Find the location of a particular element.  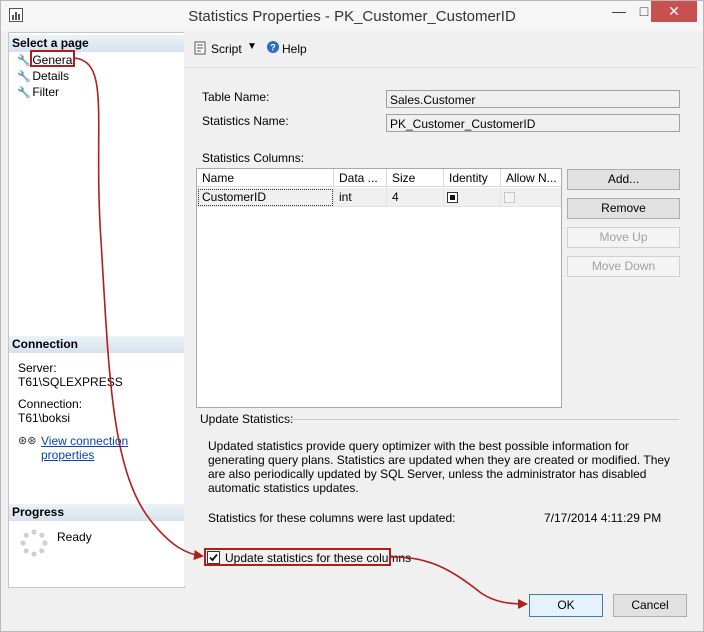

arrow-general-to-checkbox is located at coordinates (139, 308).